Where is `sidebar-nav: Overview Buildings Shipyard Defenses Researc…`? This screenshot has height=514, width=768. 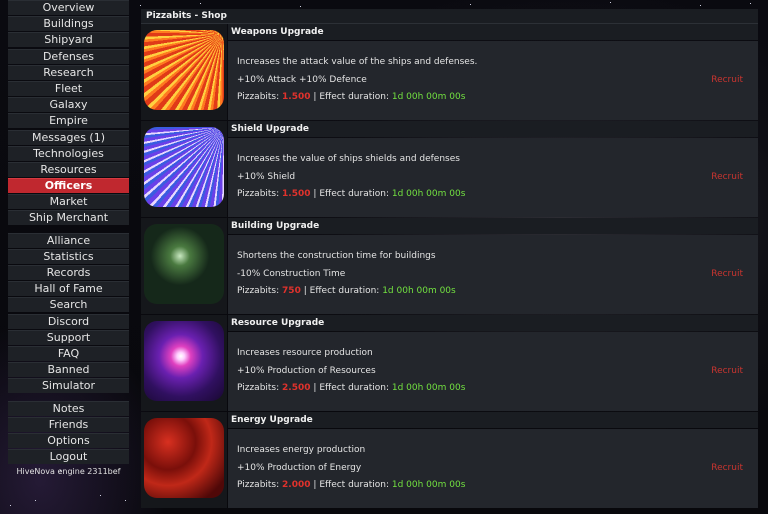 sidebar-nav: Overview Buildings Shipyard Defenses Researc… is located at coordinates (68, 238).